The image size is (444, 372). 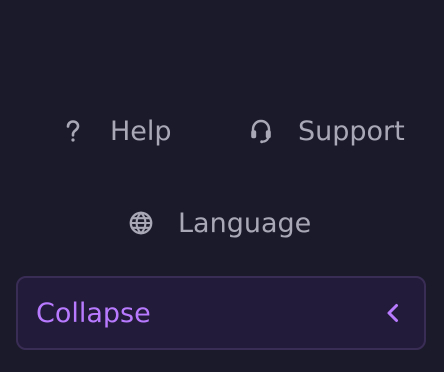 I want to click on language-link: Language, so click(x=218, y=223).